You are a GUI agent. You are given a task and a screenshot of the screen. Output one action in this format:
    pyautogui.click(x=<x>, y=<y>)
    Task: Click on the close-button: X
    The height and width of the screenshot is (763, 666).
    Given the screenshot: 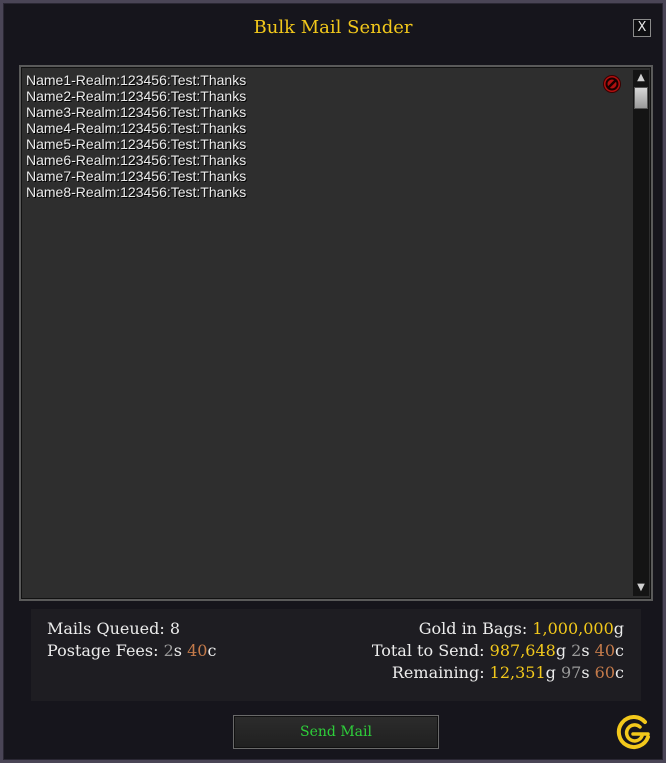 What is the action you would take?
    pyautogui.click(x=642, y=28)
    